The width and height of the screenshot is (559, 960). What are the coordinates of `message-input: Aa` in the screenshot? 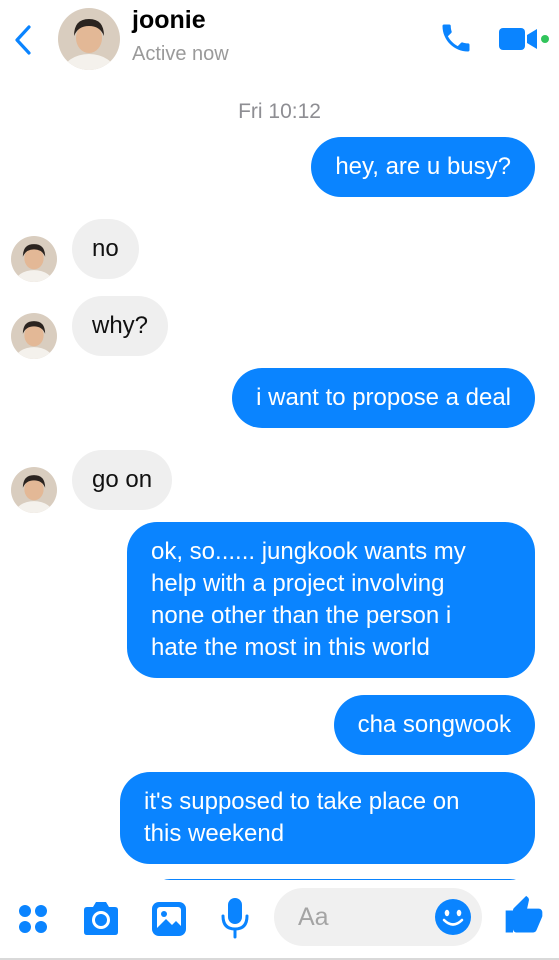 It's located at (378, 917).